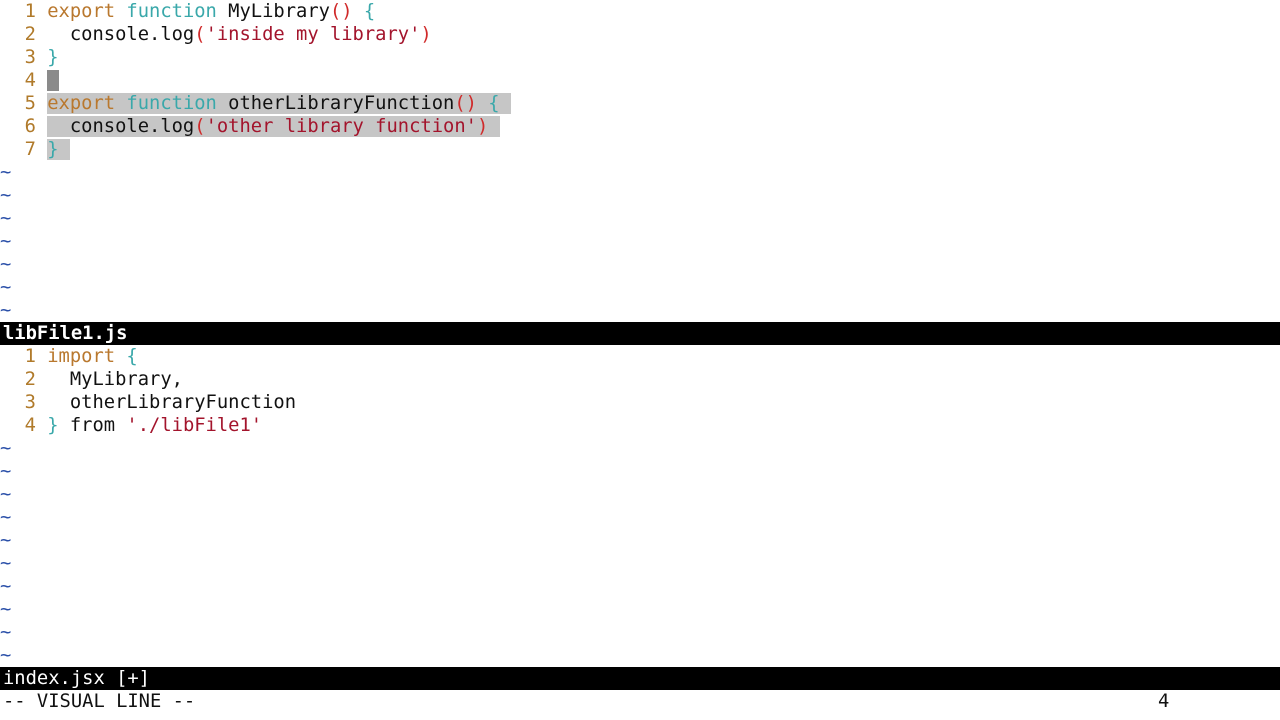 The width and height of the screenshot is (1280, 720). I want to click on code-token: './libFile1', so click(194, 425).